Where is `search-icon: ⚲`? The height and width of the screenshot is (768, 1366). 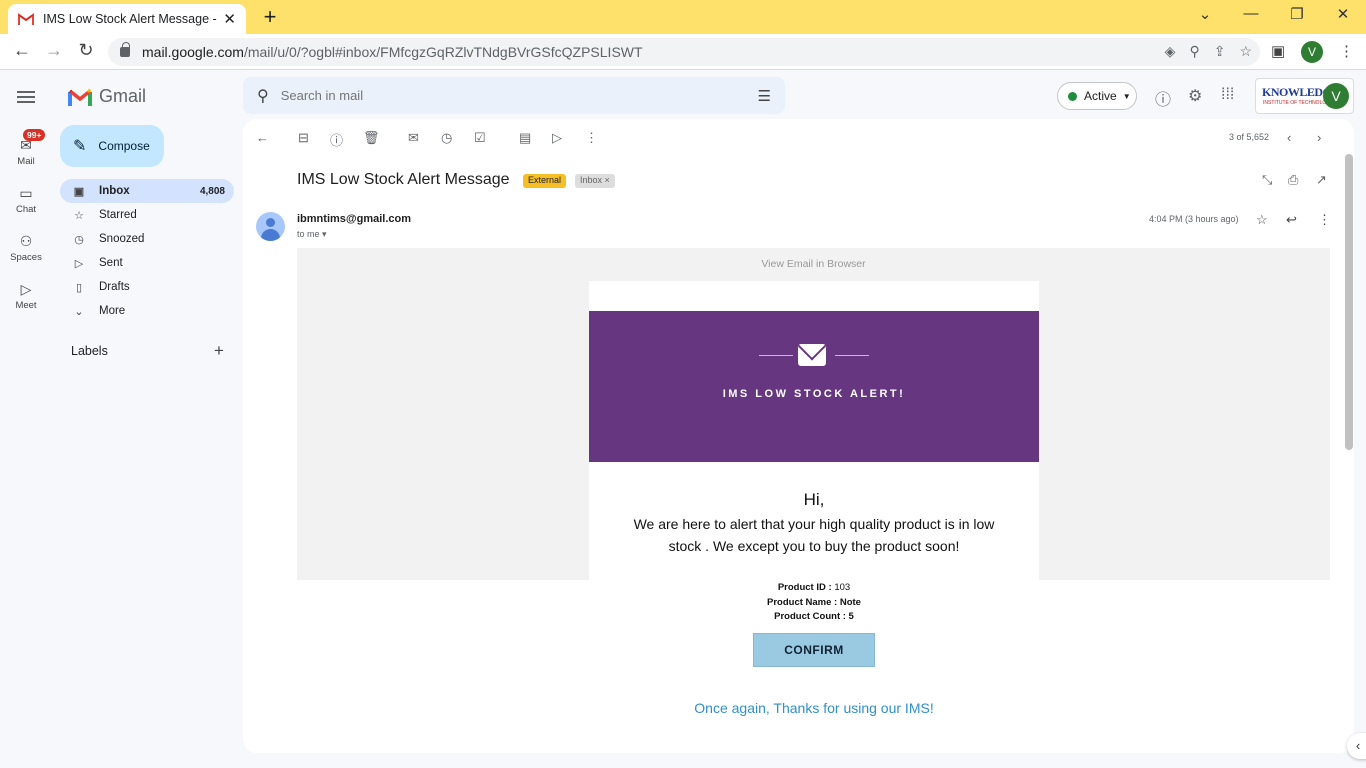 search-icon: ⚲ is located at coordinates (263, 96).